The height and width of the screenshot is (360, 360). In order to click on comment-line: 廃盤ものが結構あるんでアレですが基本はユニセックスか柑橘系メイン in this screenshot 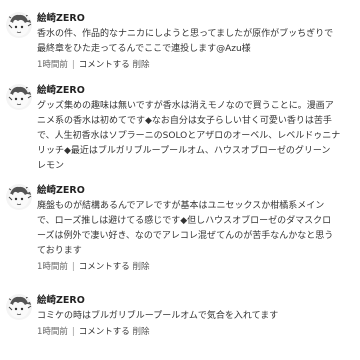, I will do `click(181, 206)`.